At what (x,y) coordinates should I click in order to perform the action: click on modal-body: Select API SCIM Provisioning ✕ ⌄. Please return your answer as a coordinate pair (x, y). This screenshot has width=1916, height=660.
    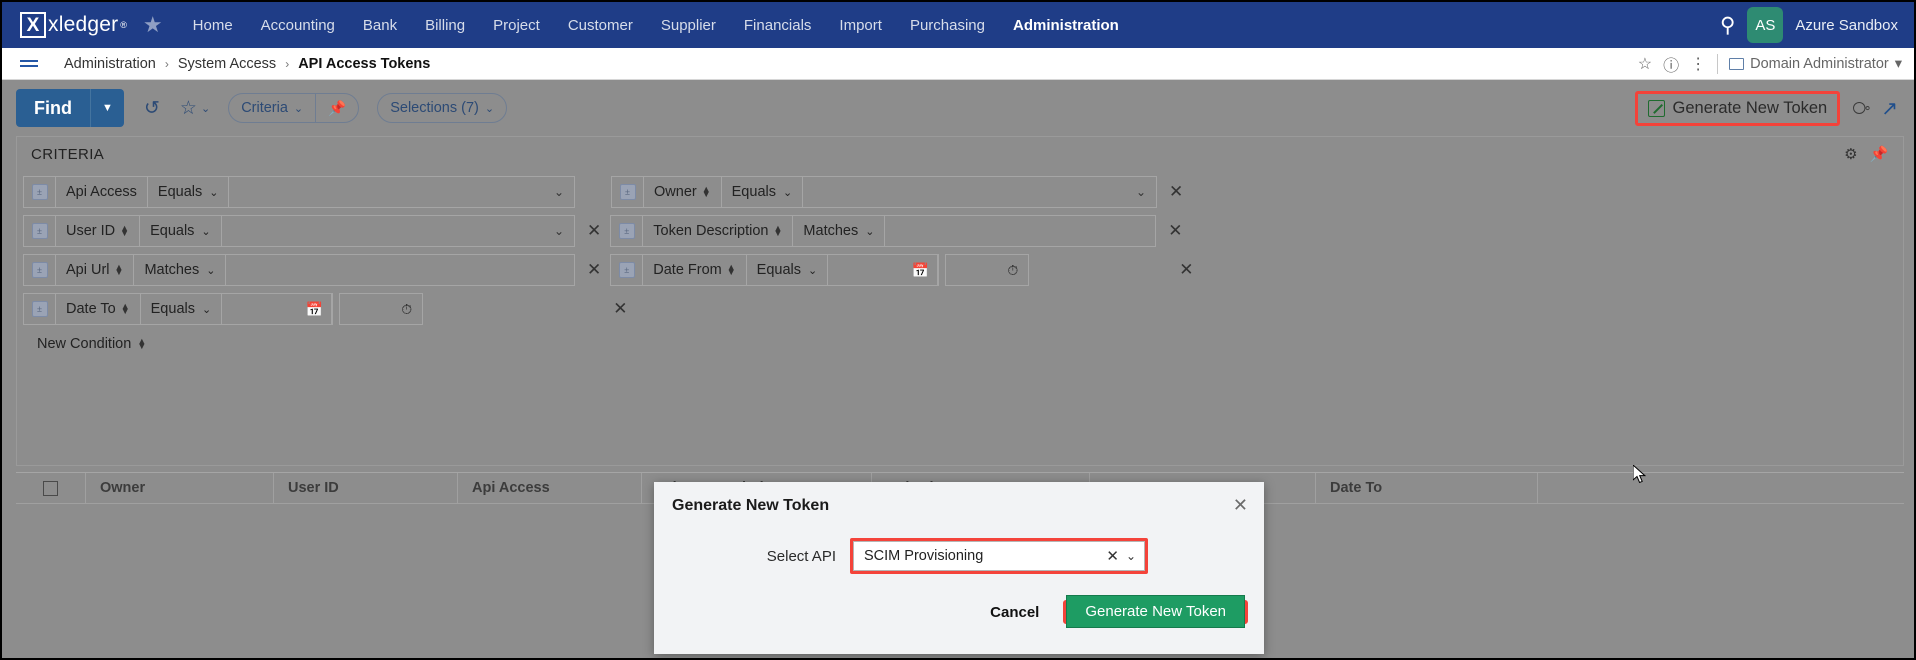
    Looking at the image, I should click on (959, 545).